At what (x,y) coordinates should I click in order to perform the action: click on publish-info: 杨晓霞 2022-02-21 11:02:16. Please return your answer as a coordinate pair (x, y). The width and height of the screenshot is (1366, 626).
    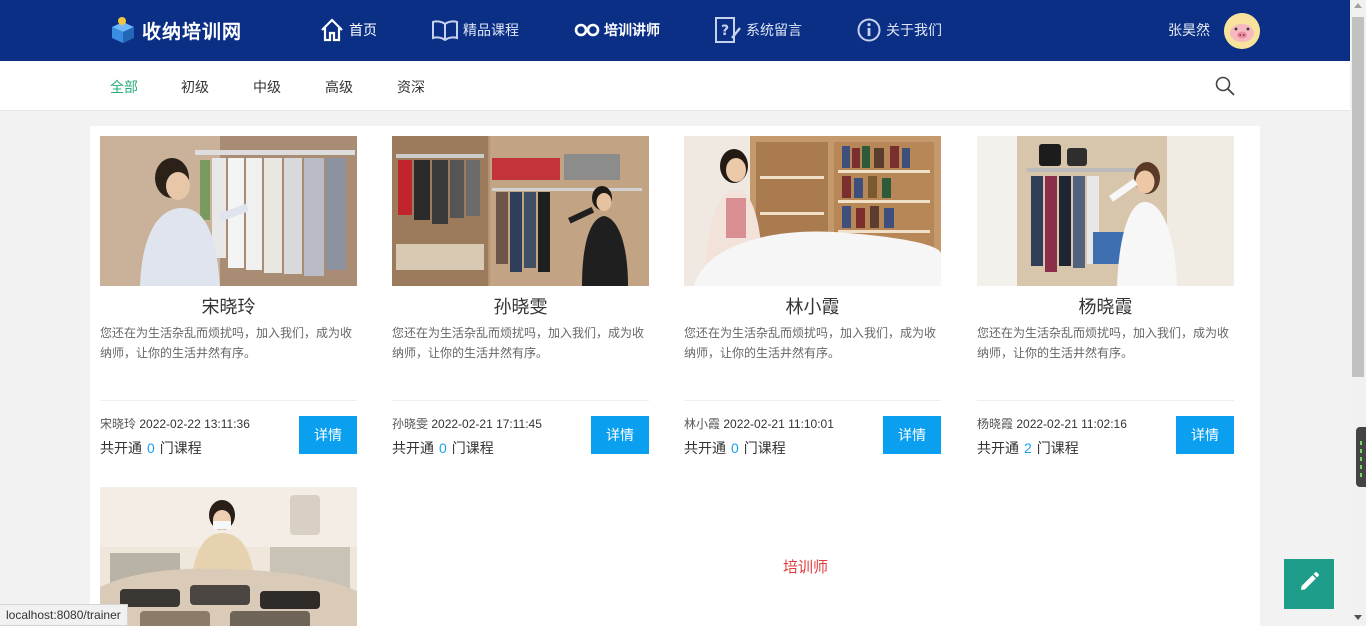
    Looking at the image, I should click on (1052, 423).